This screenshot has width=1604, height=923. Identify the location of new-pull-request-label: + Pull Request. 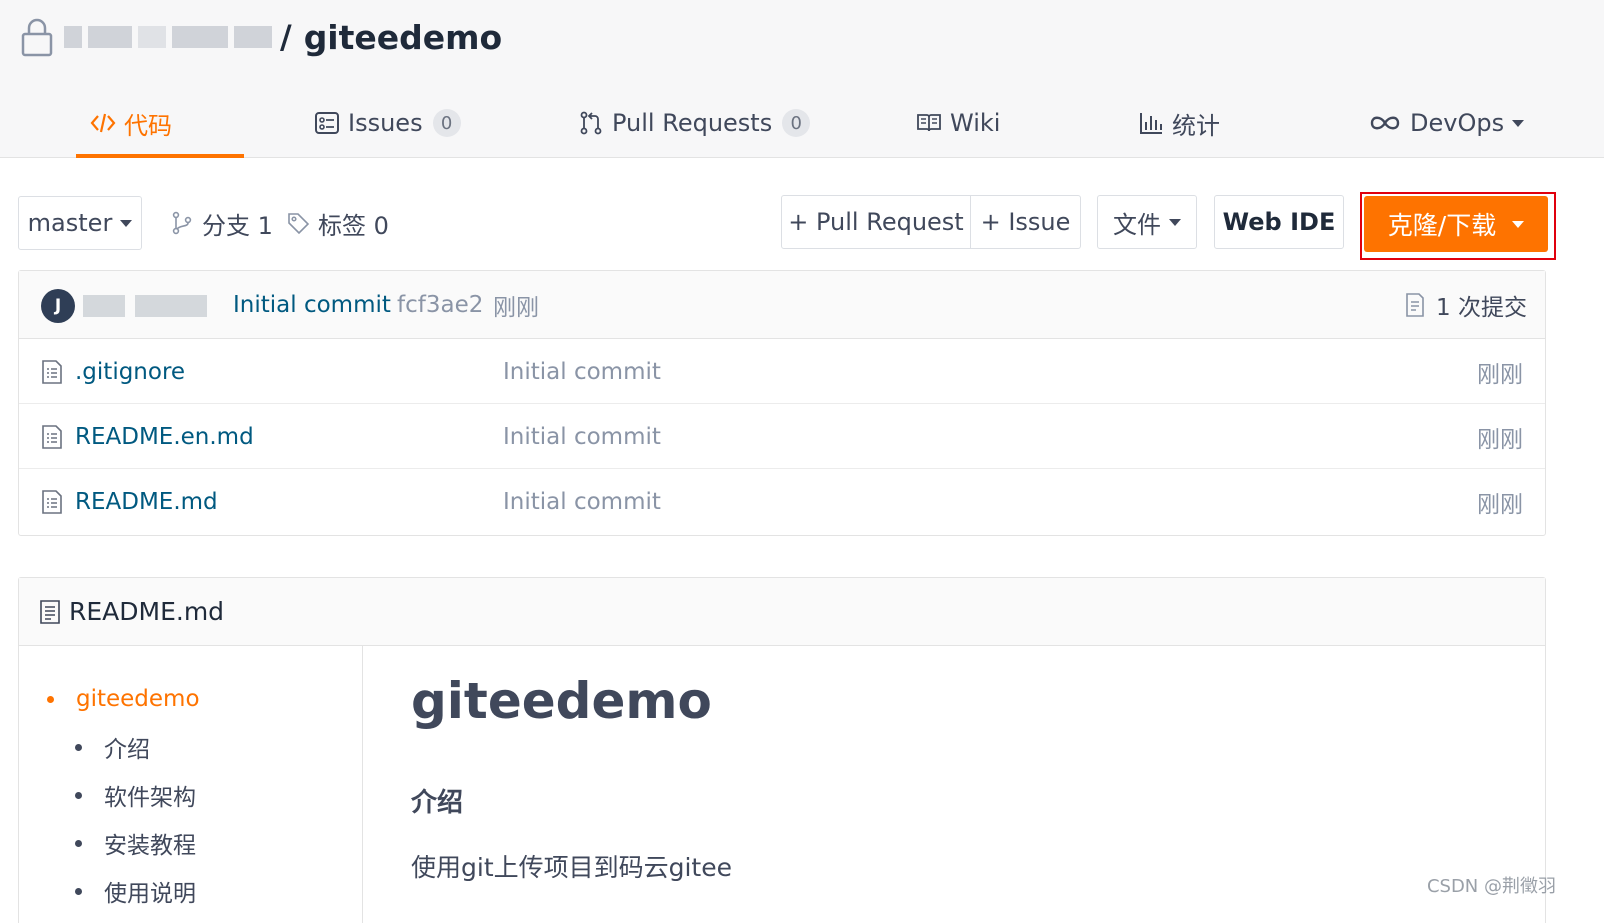
(876, 222).